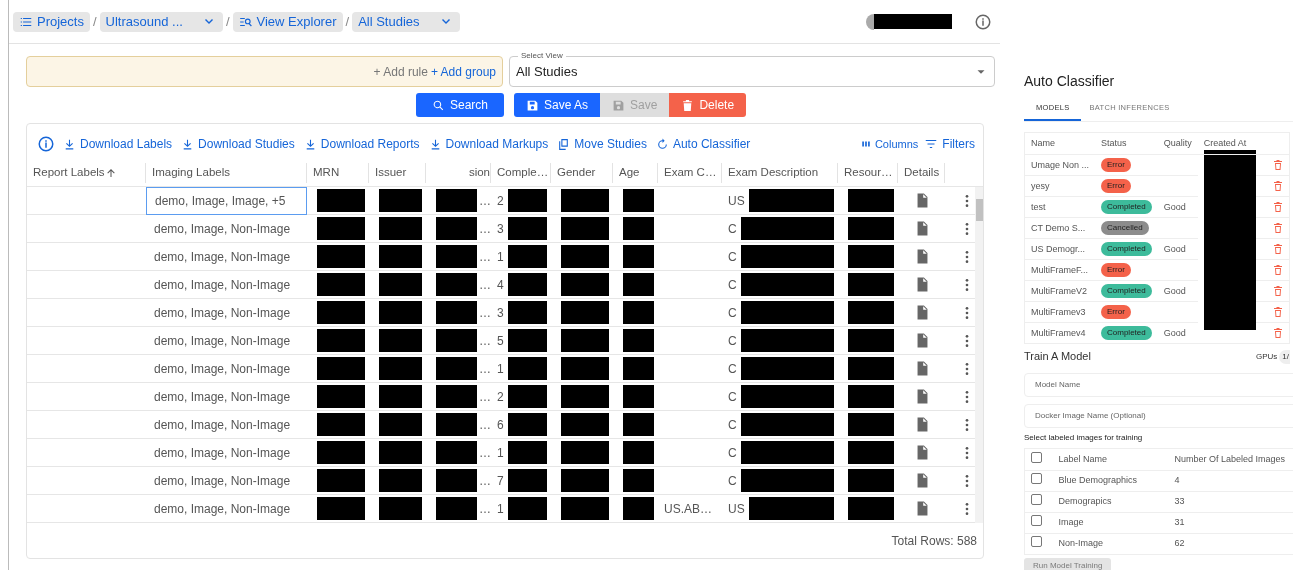  I want to click on table-cell: test, so click(1060, 207).